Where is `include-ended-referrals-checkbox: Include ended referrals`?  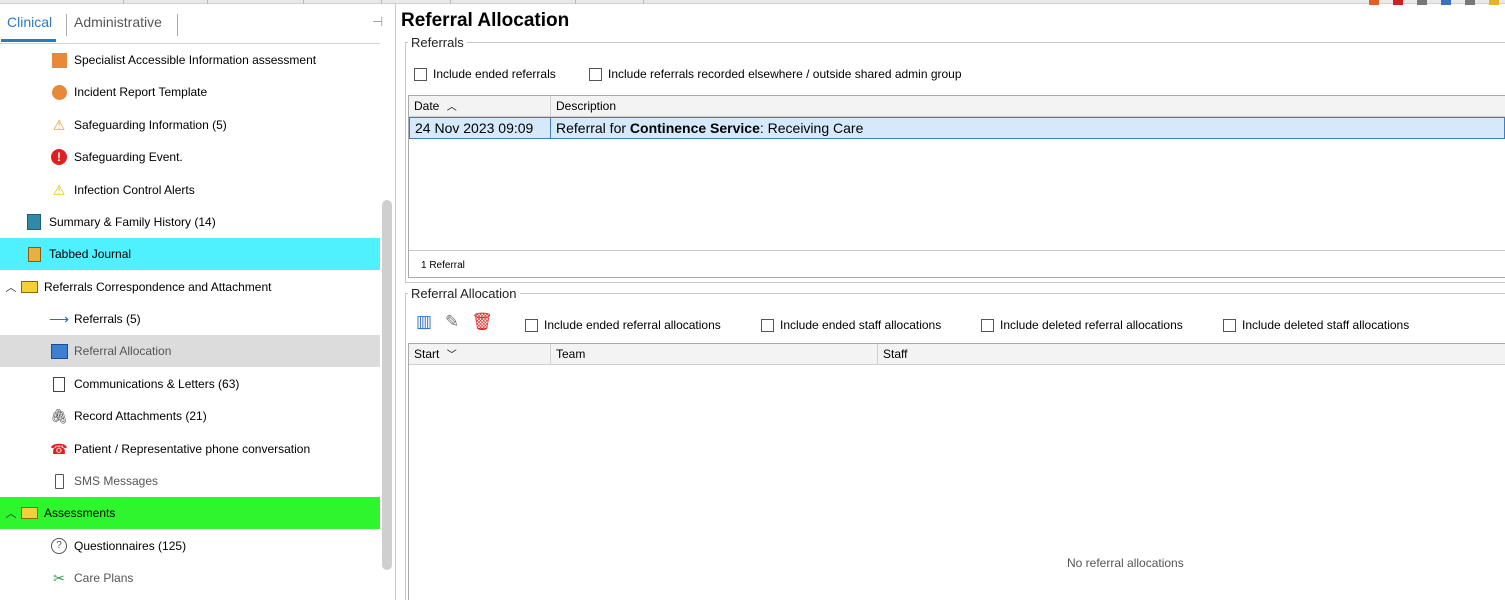 include-ended-referrals-checkbox: Include ended referrals is located at coordinates (485, 74).